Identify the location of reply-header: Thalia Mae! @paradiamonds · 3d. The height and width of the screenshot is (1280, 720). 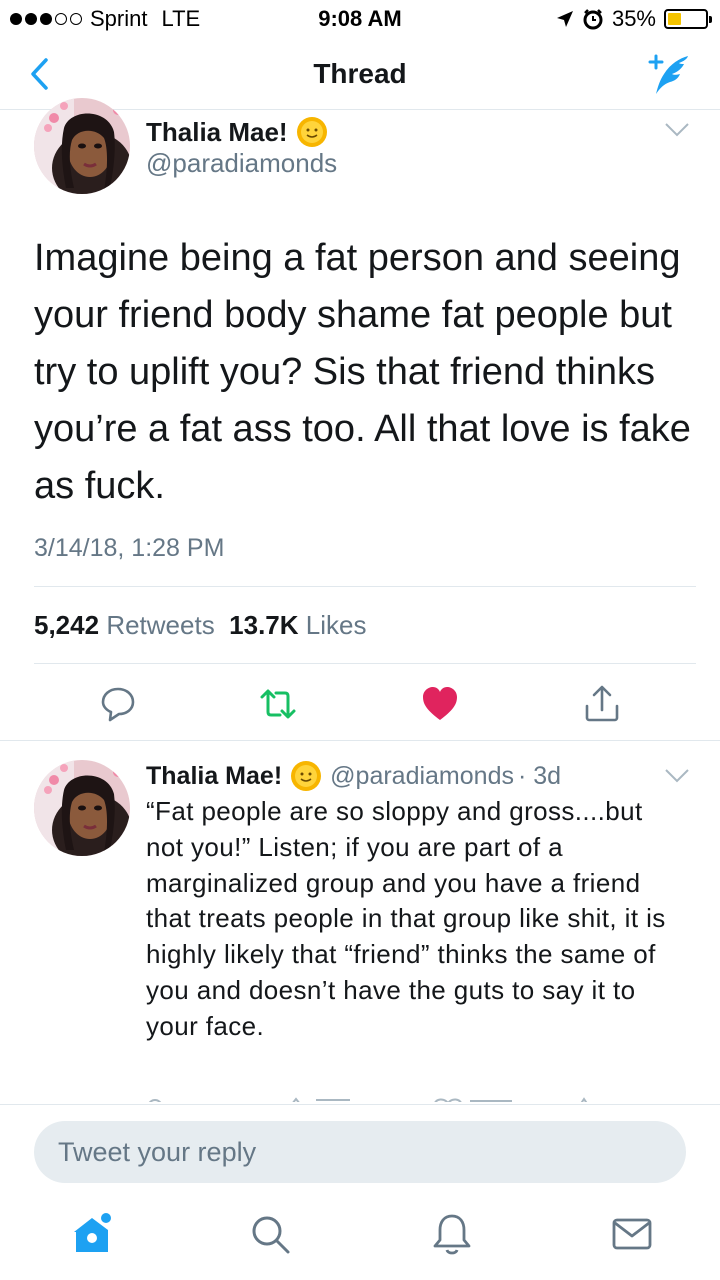
(353, 776).